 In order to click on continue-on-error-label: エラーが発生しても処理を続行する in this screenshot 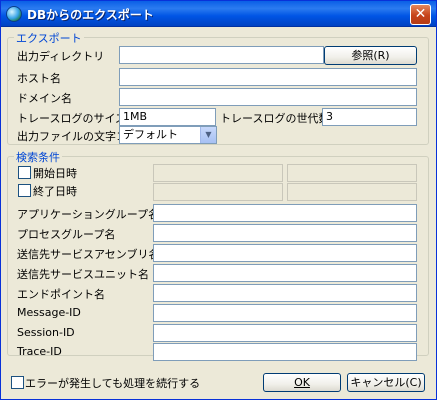, I will do `click(113, 383)`.